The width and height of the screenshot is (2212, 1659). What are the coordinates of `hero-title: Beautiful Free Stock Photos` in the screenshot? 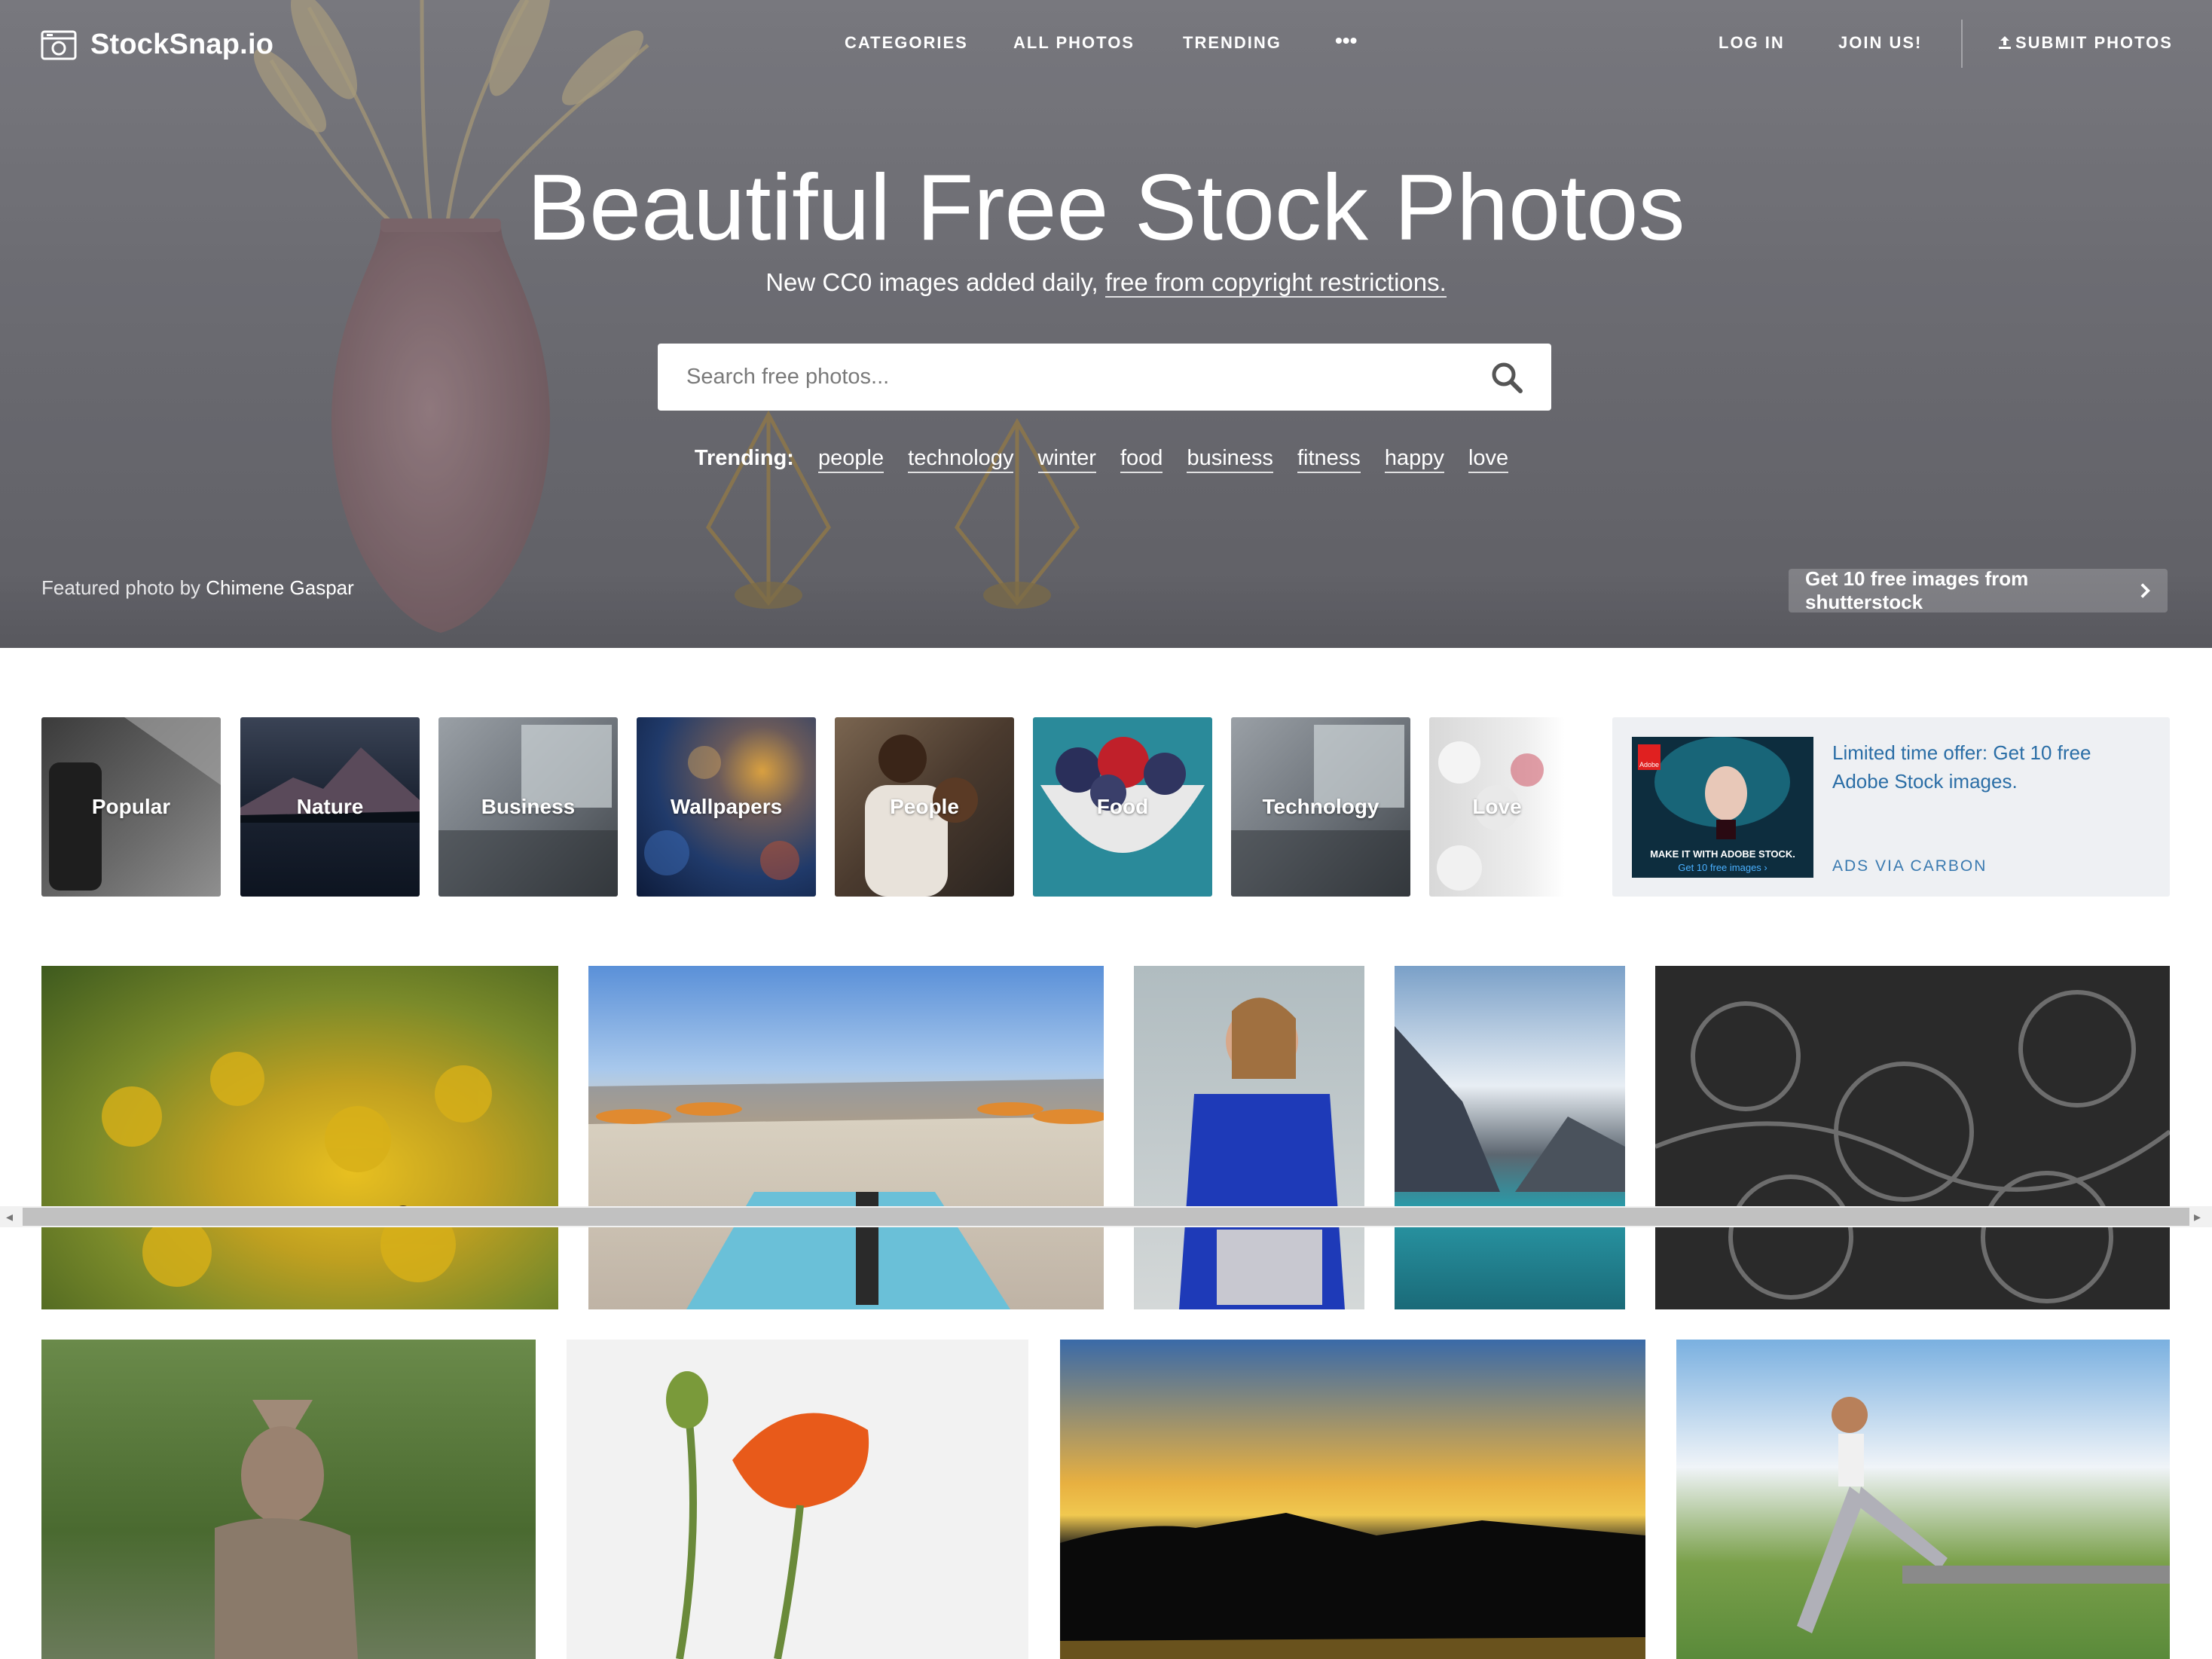 It's located at (1106, 208).